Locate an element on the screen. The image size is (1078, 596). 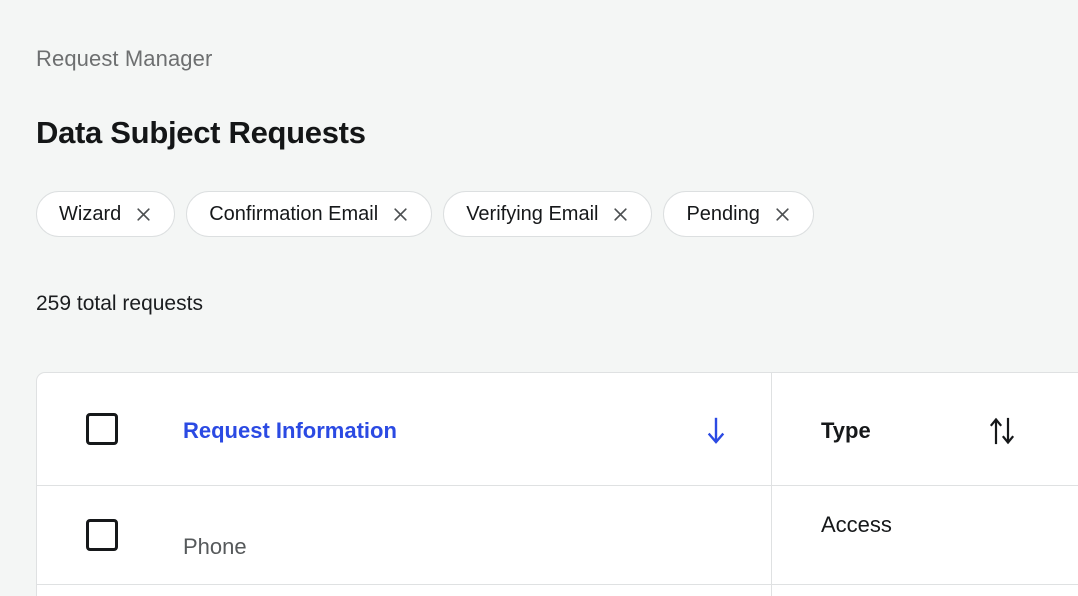
filter-chip-pending: Pending is located at coordinates (738, 214).